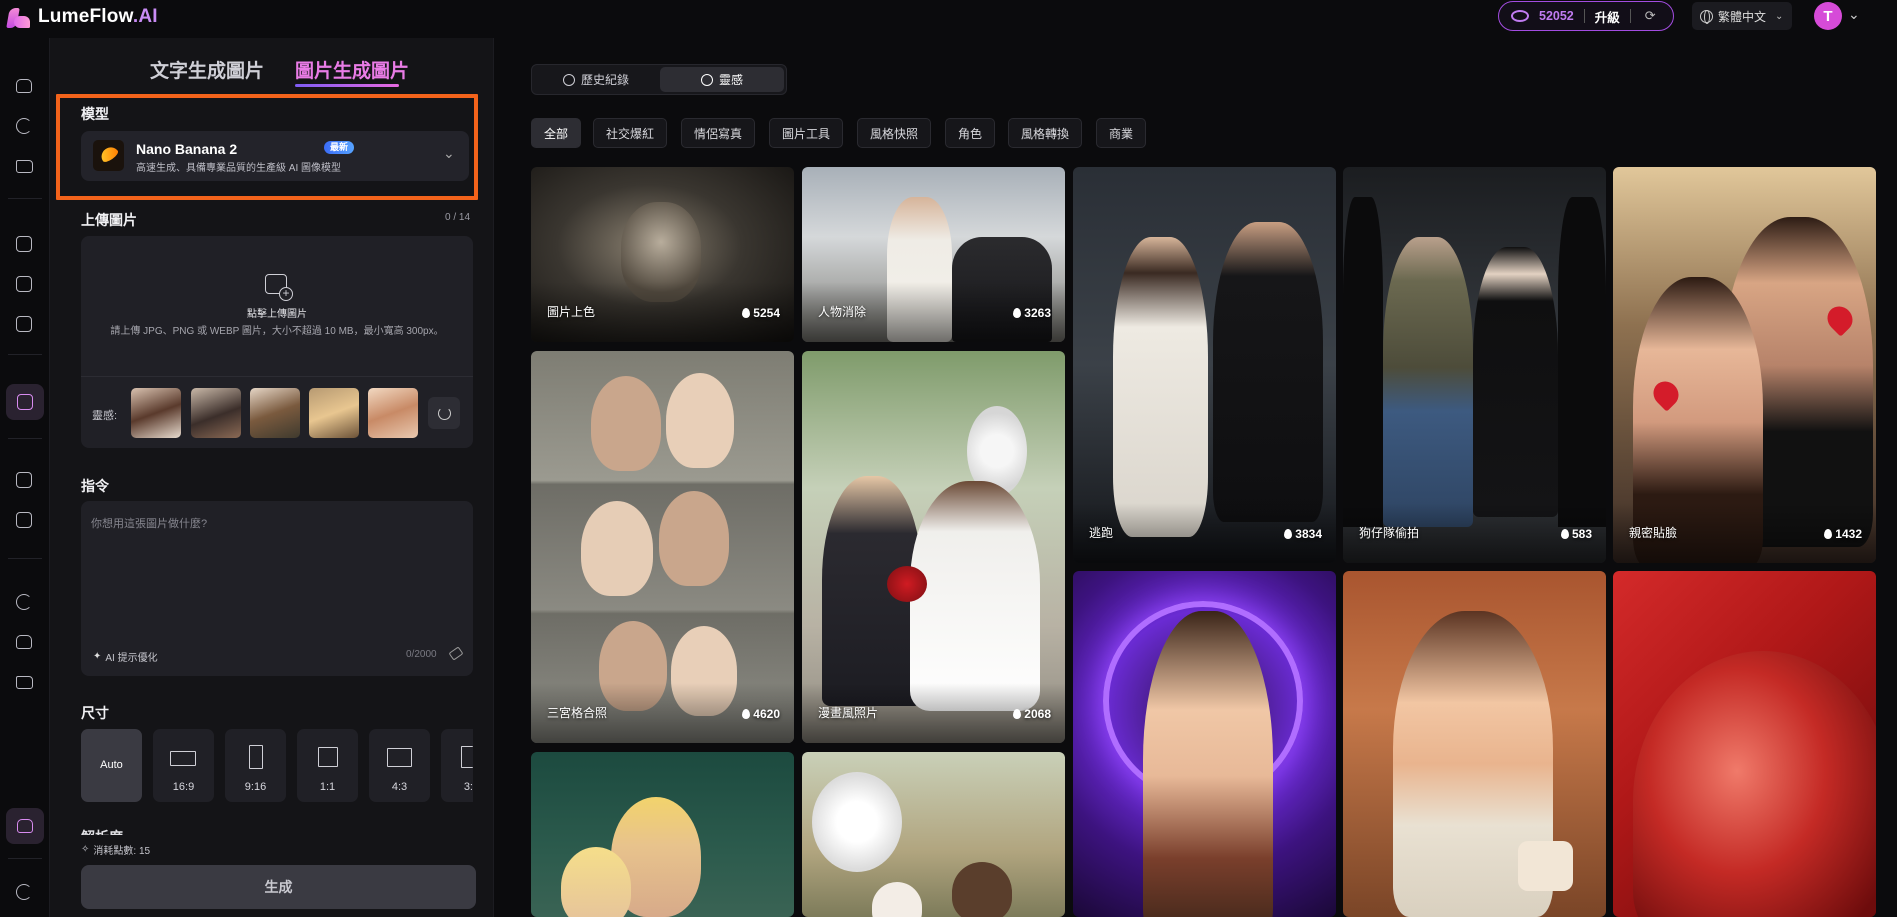  Describe the element at coordinates (279, 287) in the screenshot. I see `add-image-icon` at that location.